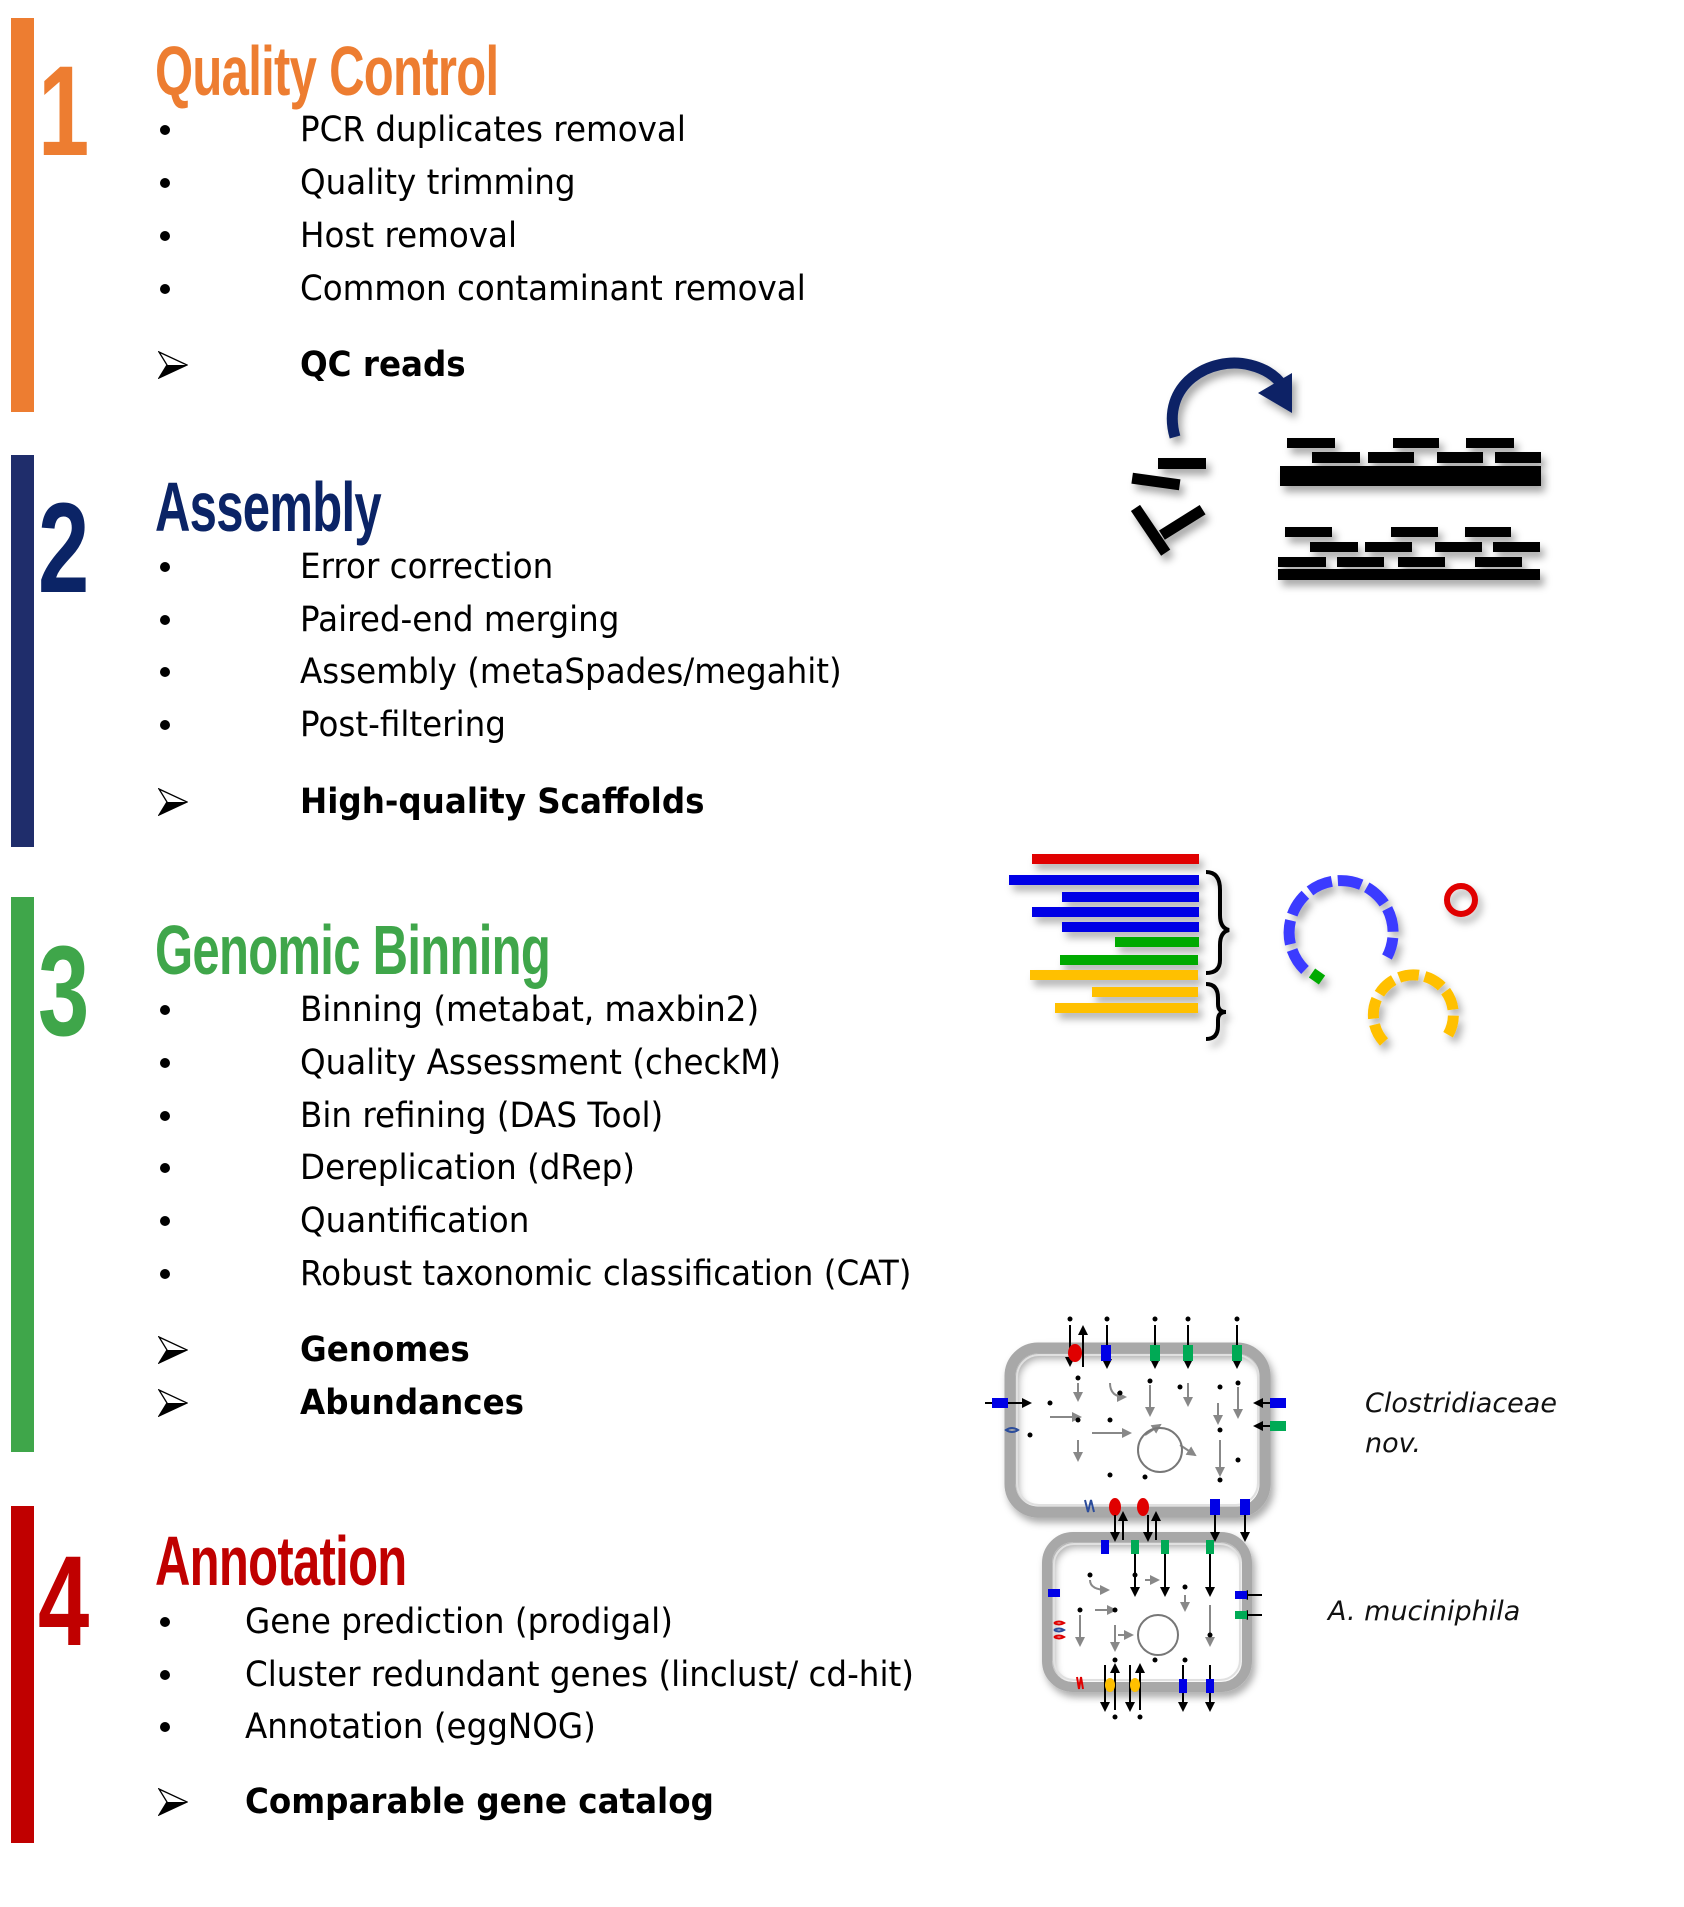 The image size is (1684, 1907). What do you see at coordinates (502, 802) in the screenshot?
I see `output-label: High-quality Scaffolds` at bounding box center [502, 802].